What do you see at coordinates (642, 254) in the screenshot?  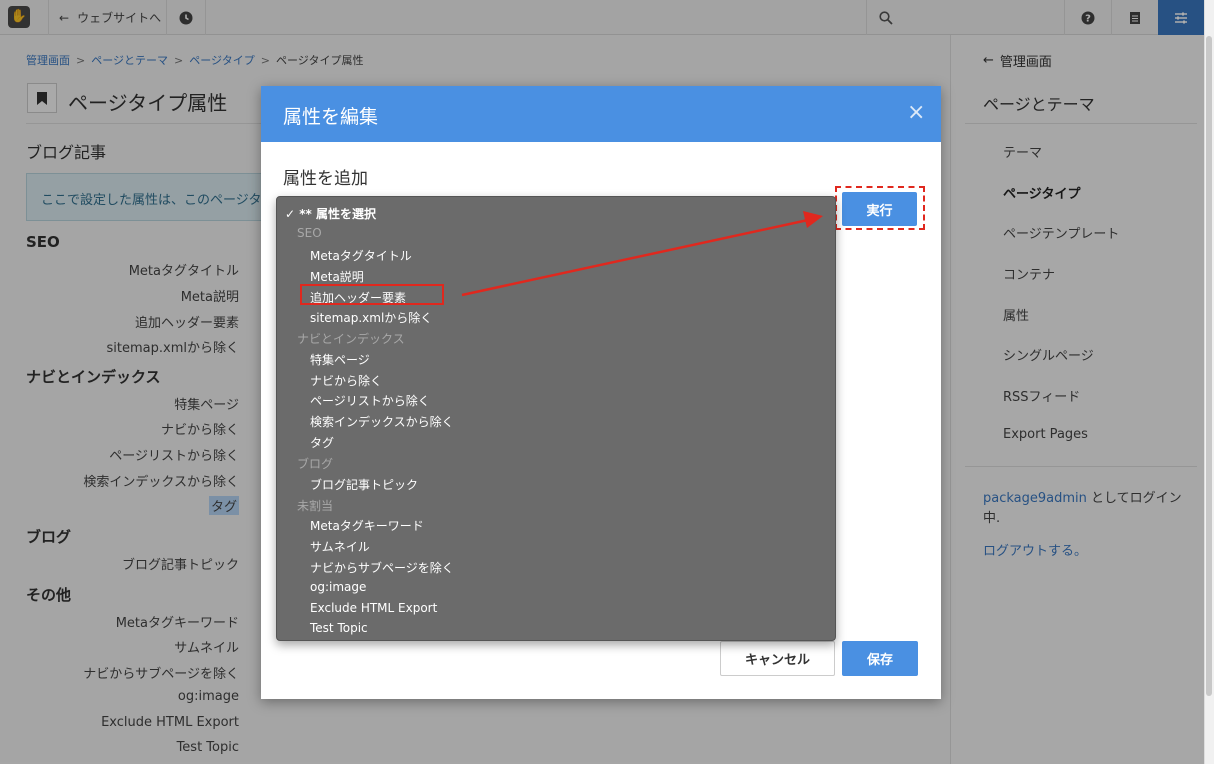 I see `annotation-arrow` at bounding box center [642, 254].